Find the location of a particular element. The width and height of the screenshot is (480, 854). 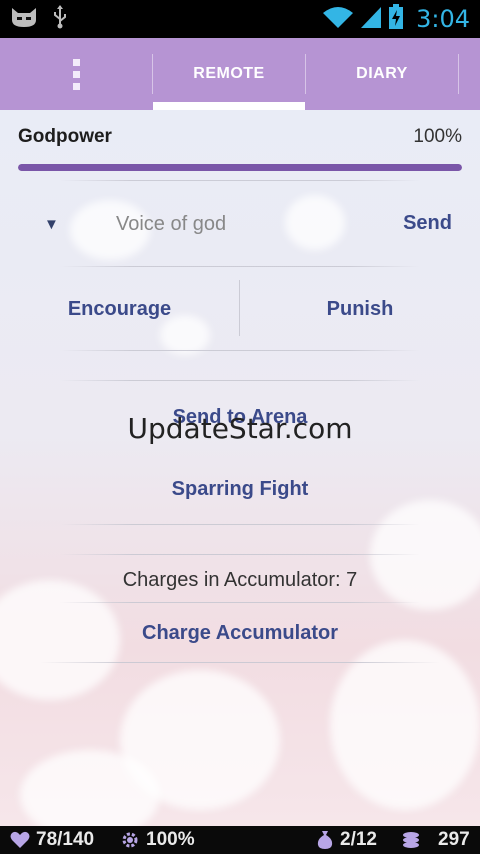

tab-diary: DIARY is located at coordinates (382, 74).